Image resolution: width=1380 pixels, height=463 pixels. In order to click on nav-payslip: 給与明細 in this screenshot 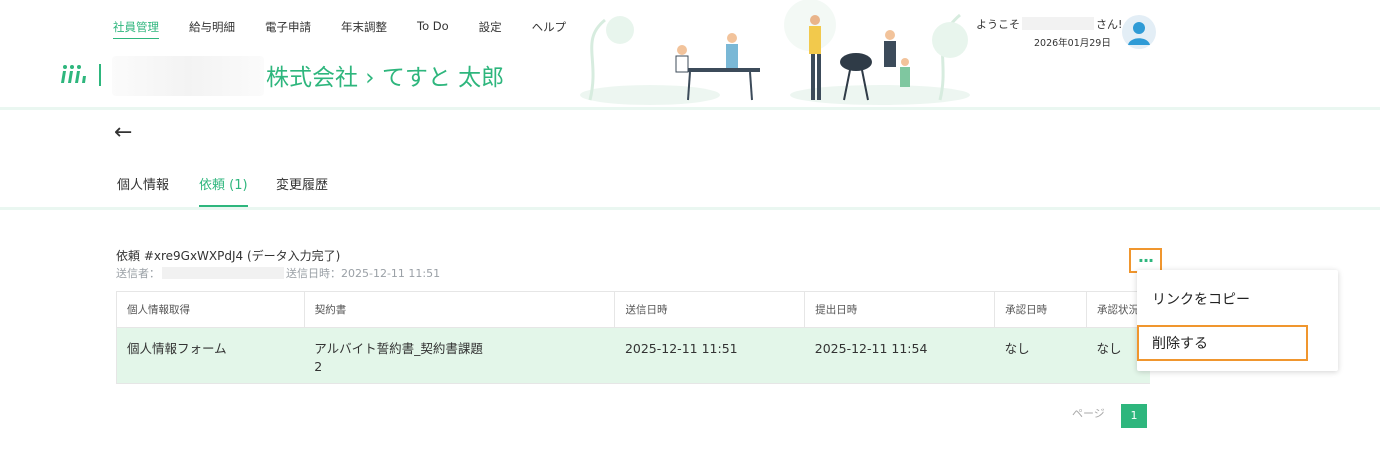, I will do `click(212, 29)`.